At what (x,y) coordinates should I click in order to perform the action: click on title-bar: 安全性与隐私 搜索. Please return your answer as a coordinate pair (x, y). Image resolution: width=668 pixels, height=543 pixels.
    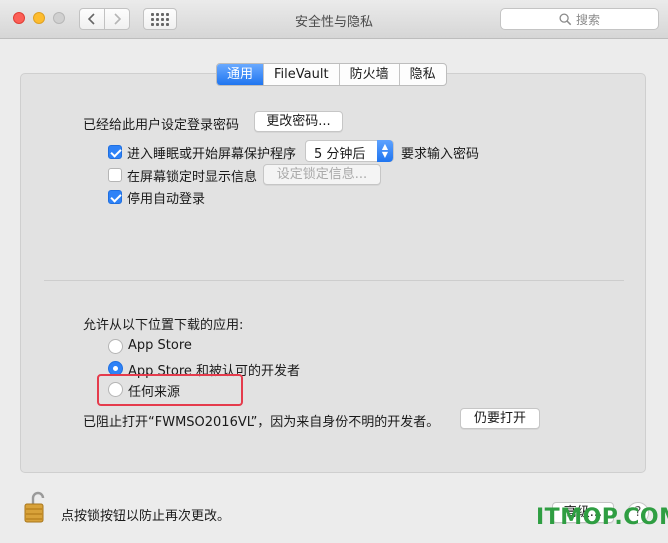
    Looking at the image, I should click on (334, 19).